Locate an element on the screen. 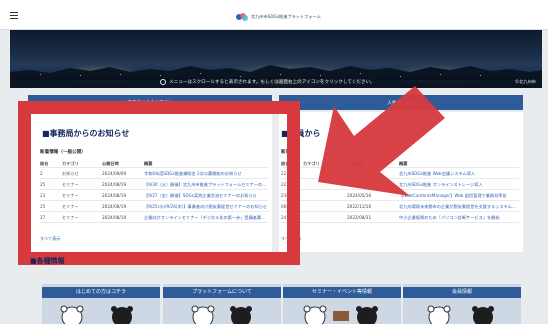  row-number: 238 is located at coordinates (285, 195).